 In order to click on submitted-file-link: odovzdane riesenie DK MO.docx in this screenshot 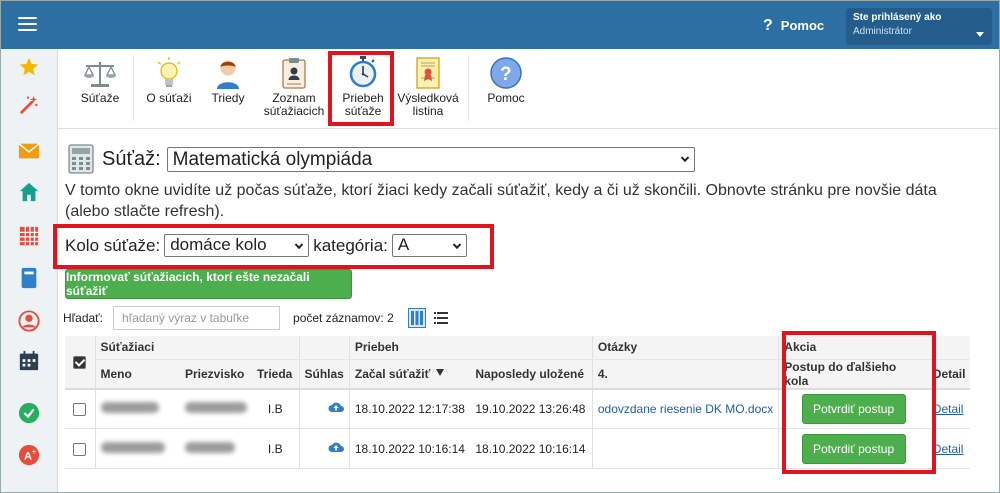, I will do `click(685, 409)`.